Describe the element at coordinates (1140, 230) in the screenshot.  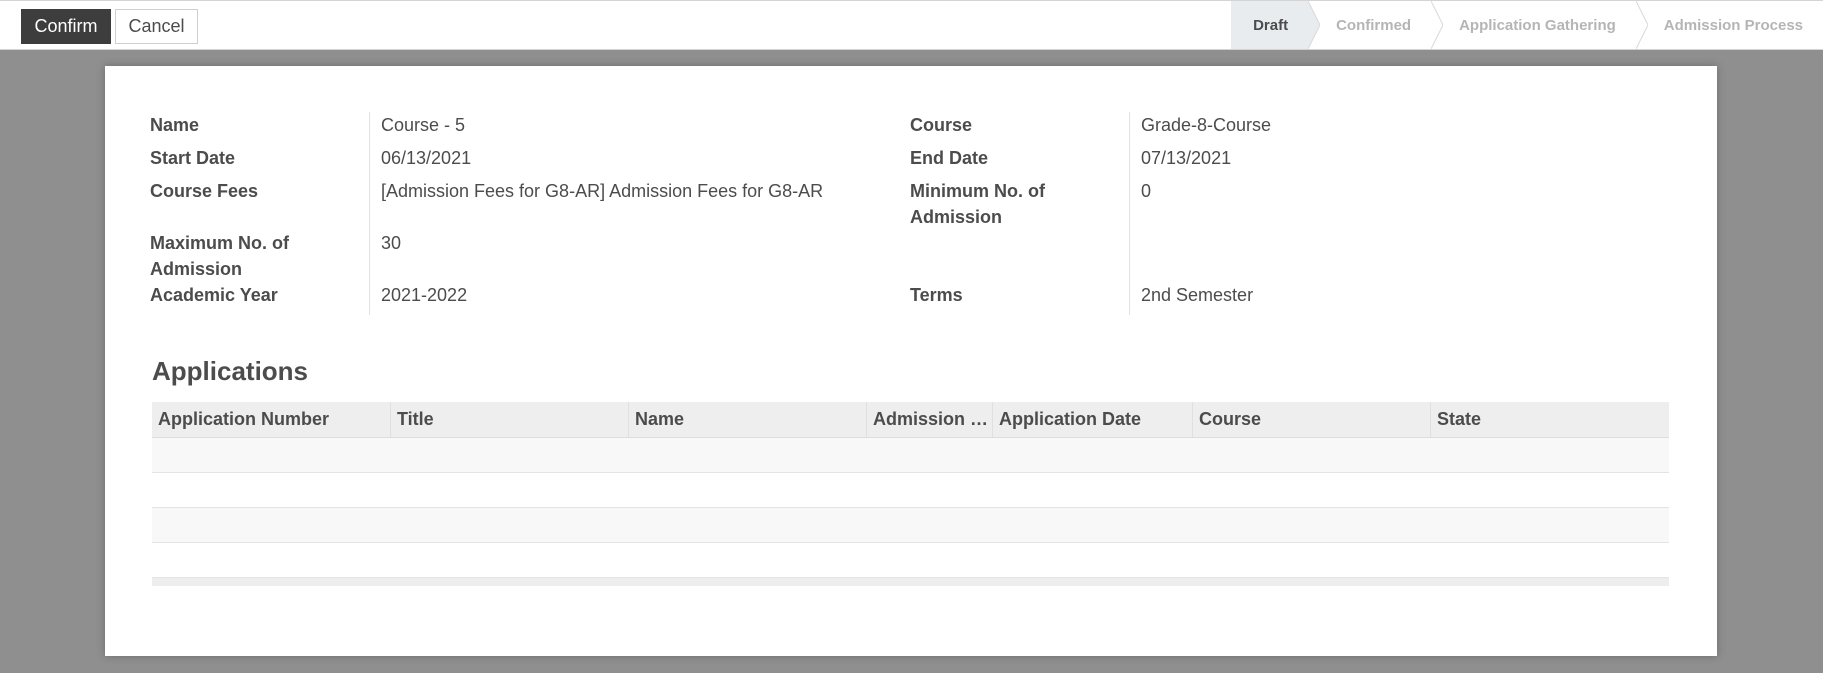
I see `field-value: 0` at that location.